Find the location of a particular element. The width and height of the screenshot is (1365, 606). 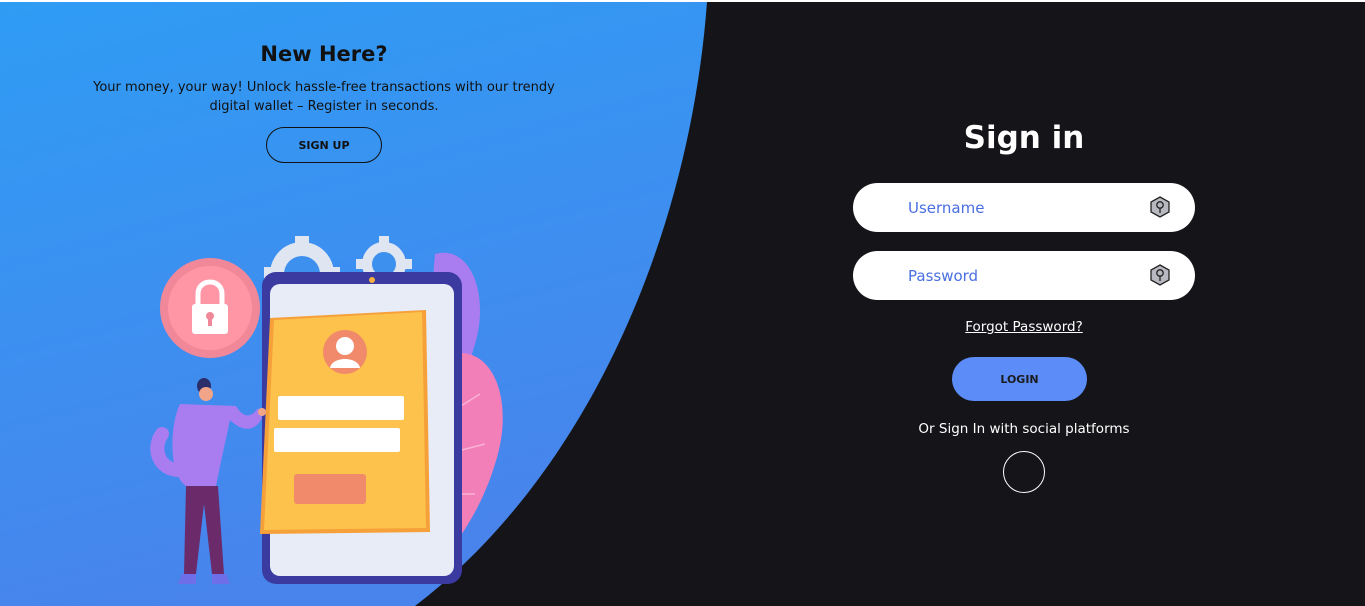

login-card is located at coordinates (345, 422).